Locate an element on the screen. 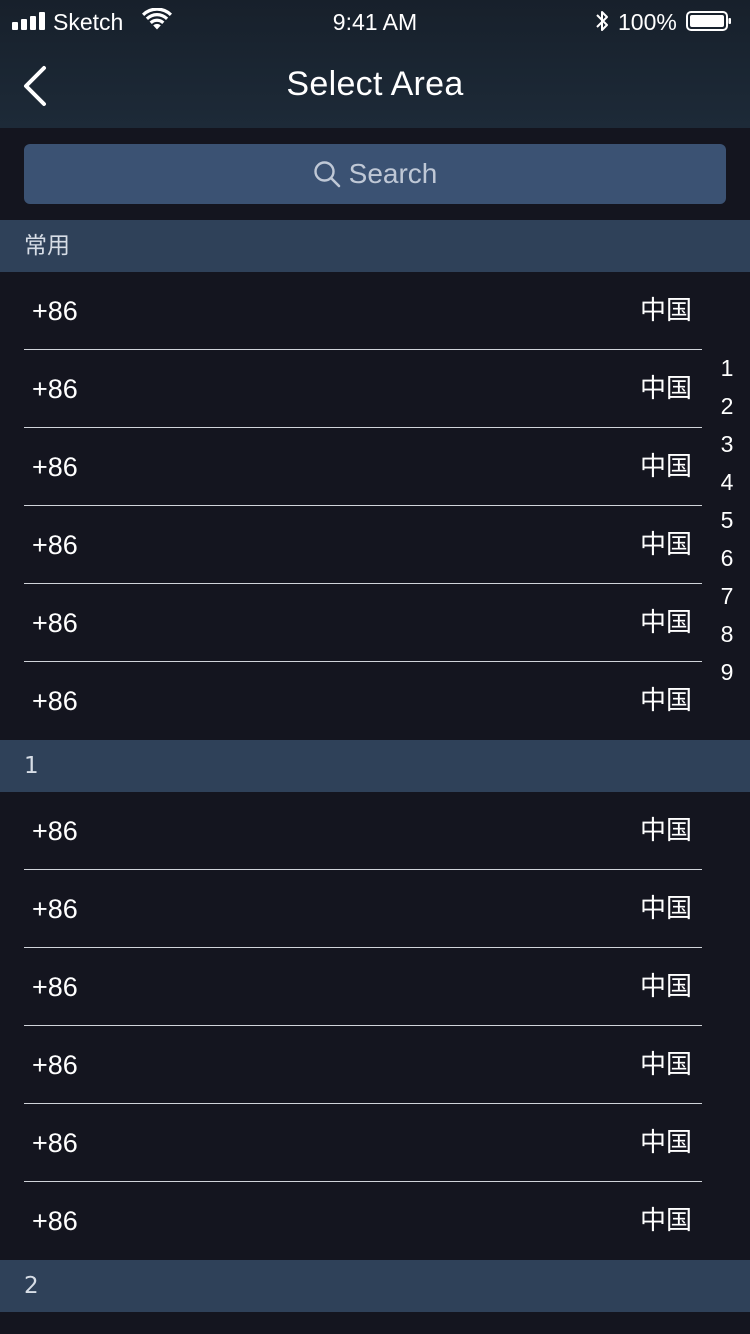 The width and height of the screenshot is (750, 1334). battery-icon is located at coordinates (708, 21).